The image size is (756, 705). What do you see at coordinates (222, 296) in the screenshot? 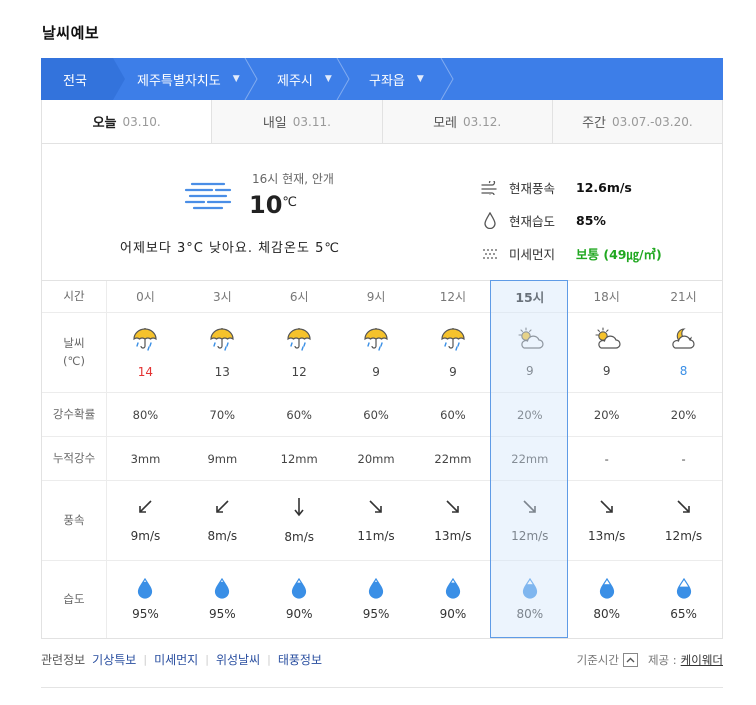
I see `hour-cell: 3시` at bounding box center [222, 296].